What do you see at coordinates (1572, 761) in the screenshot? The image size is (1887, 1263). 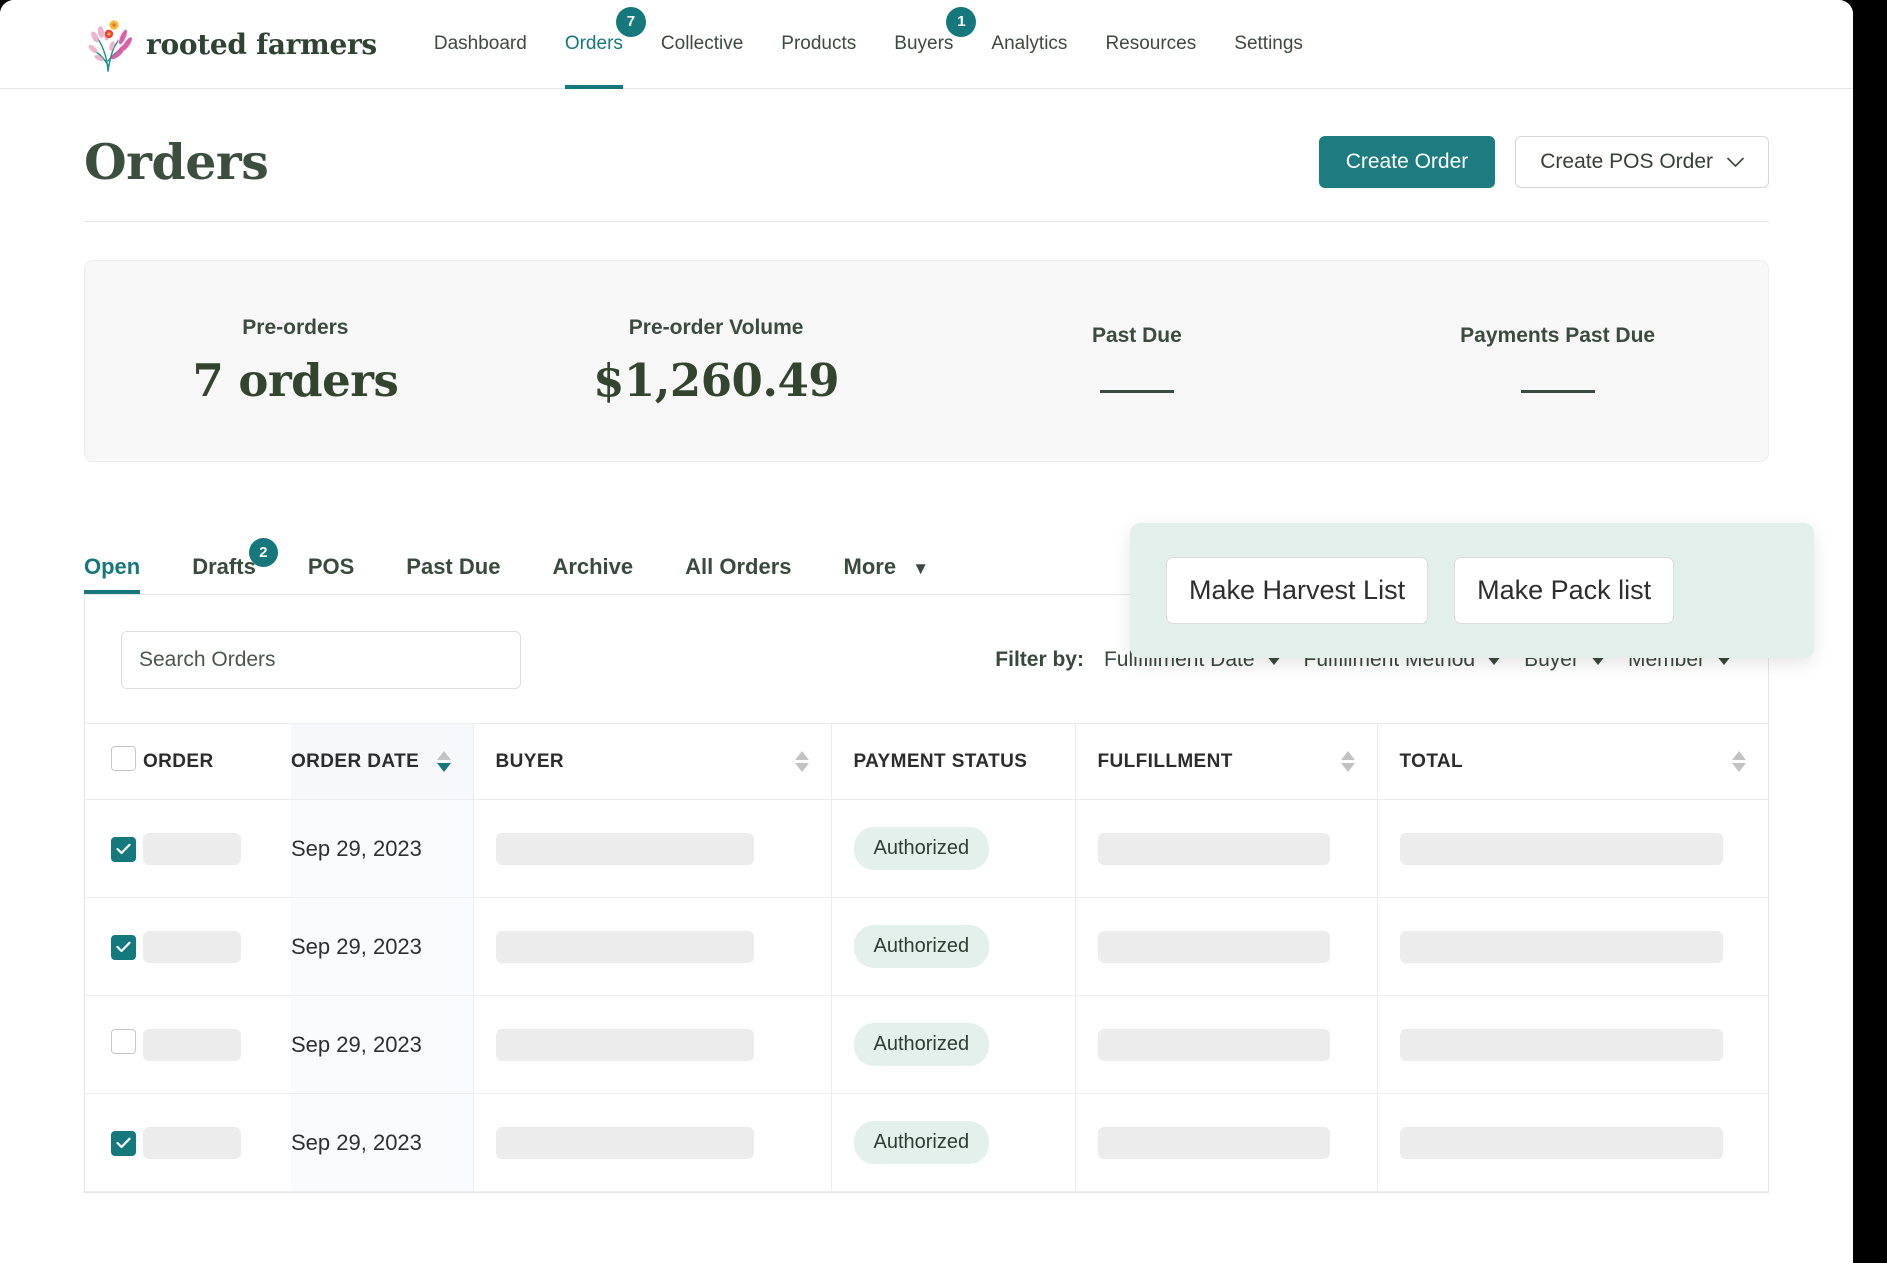 I see `th-total: TOTAL` at bounding box center [1572, 761].